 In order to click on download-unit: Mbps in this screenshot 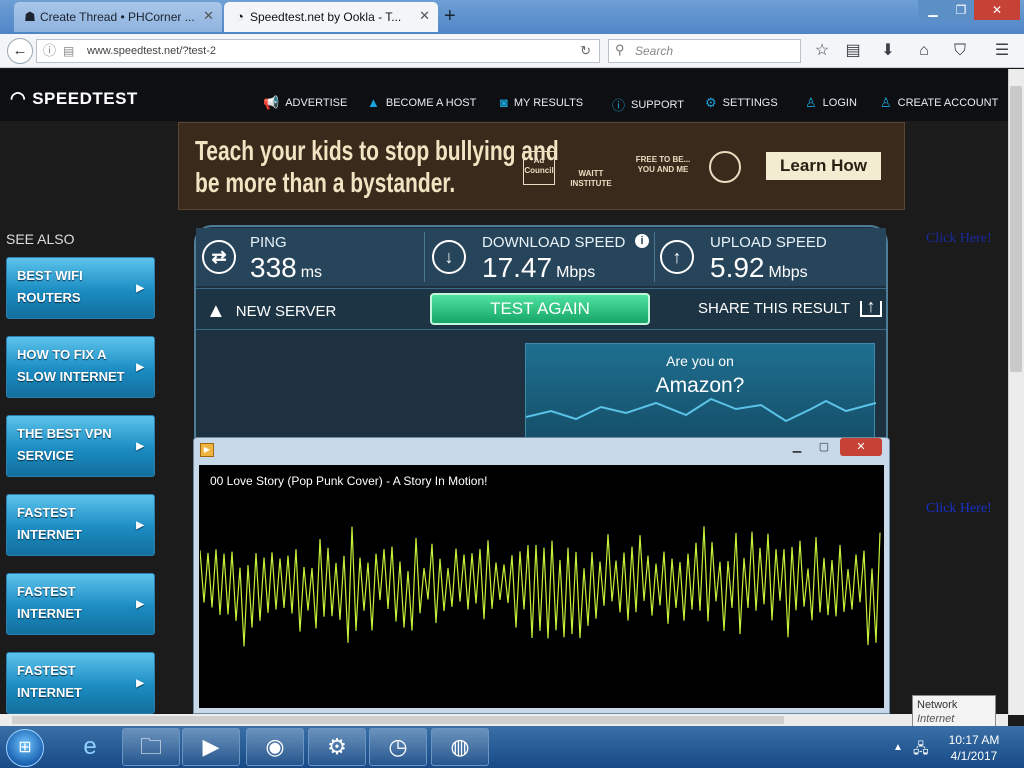, I will do `click(576, 272)`.